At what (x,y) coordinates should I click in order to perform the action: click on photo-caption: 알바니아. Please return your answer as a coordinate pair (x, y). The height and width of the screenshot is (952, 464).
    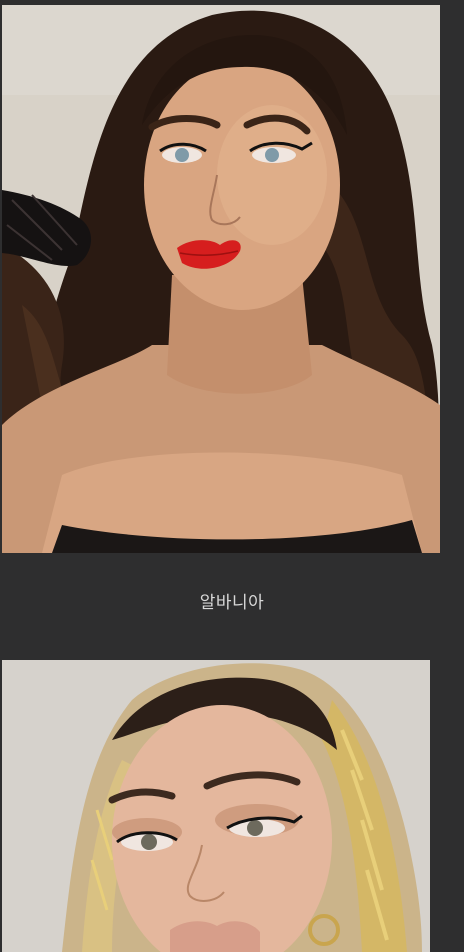
    Looking at the image, I should click on (232, 603).